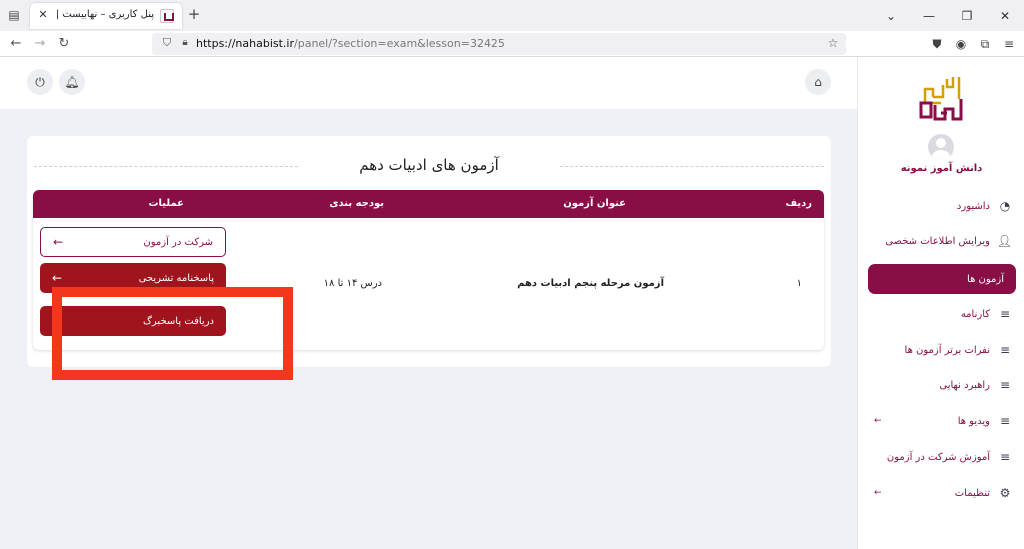 This screenshot has width=1024, height=549. What do you see at coordinates (166, 203) in the screenshot?
I see `header-actions: عملیات` at bounding box center [166, 203].